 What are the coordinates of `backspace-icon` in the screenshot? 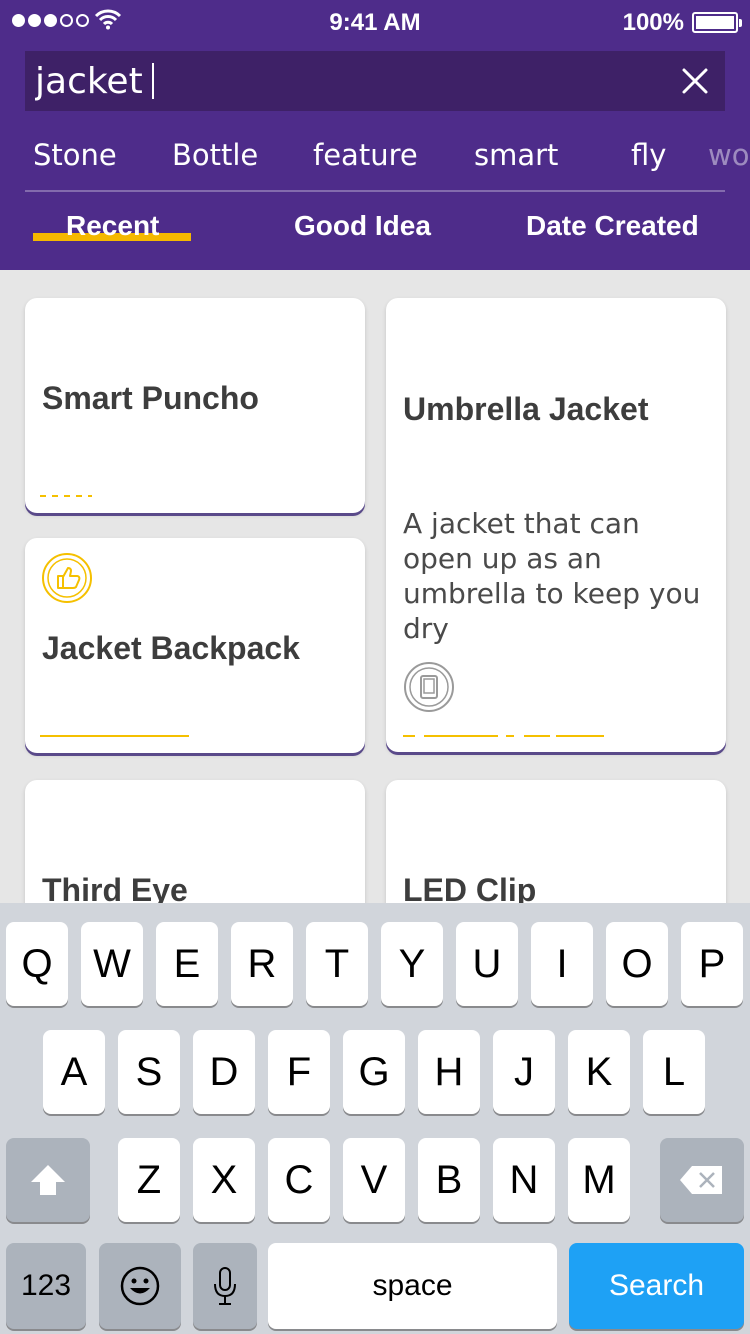 It's located at (701, 1180).